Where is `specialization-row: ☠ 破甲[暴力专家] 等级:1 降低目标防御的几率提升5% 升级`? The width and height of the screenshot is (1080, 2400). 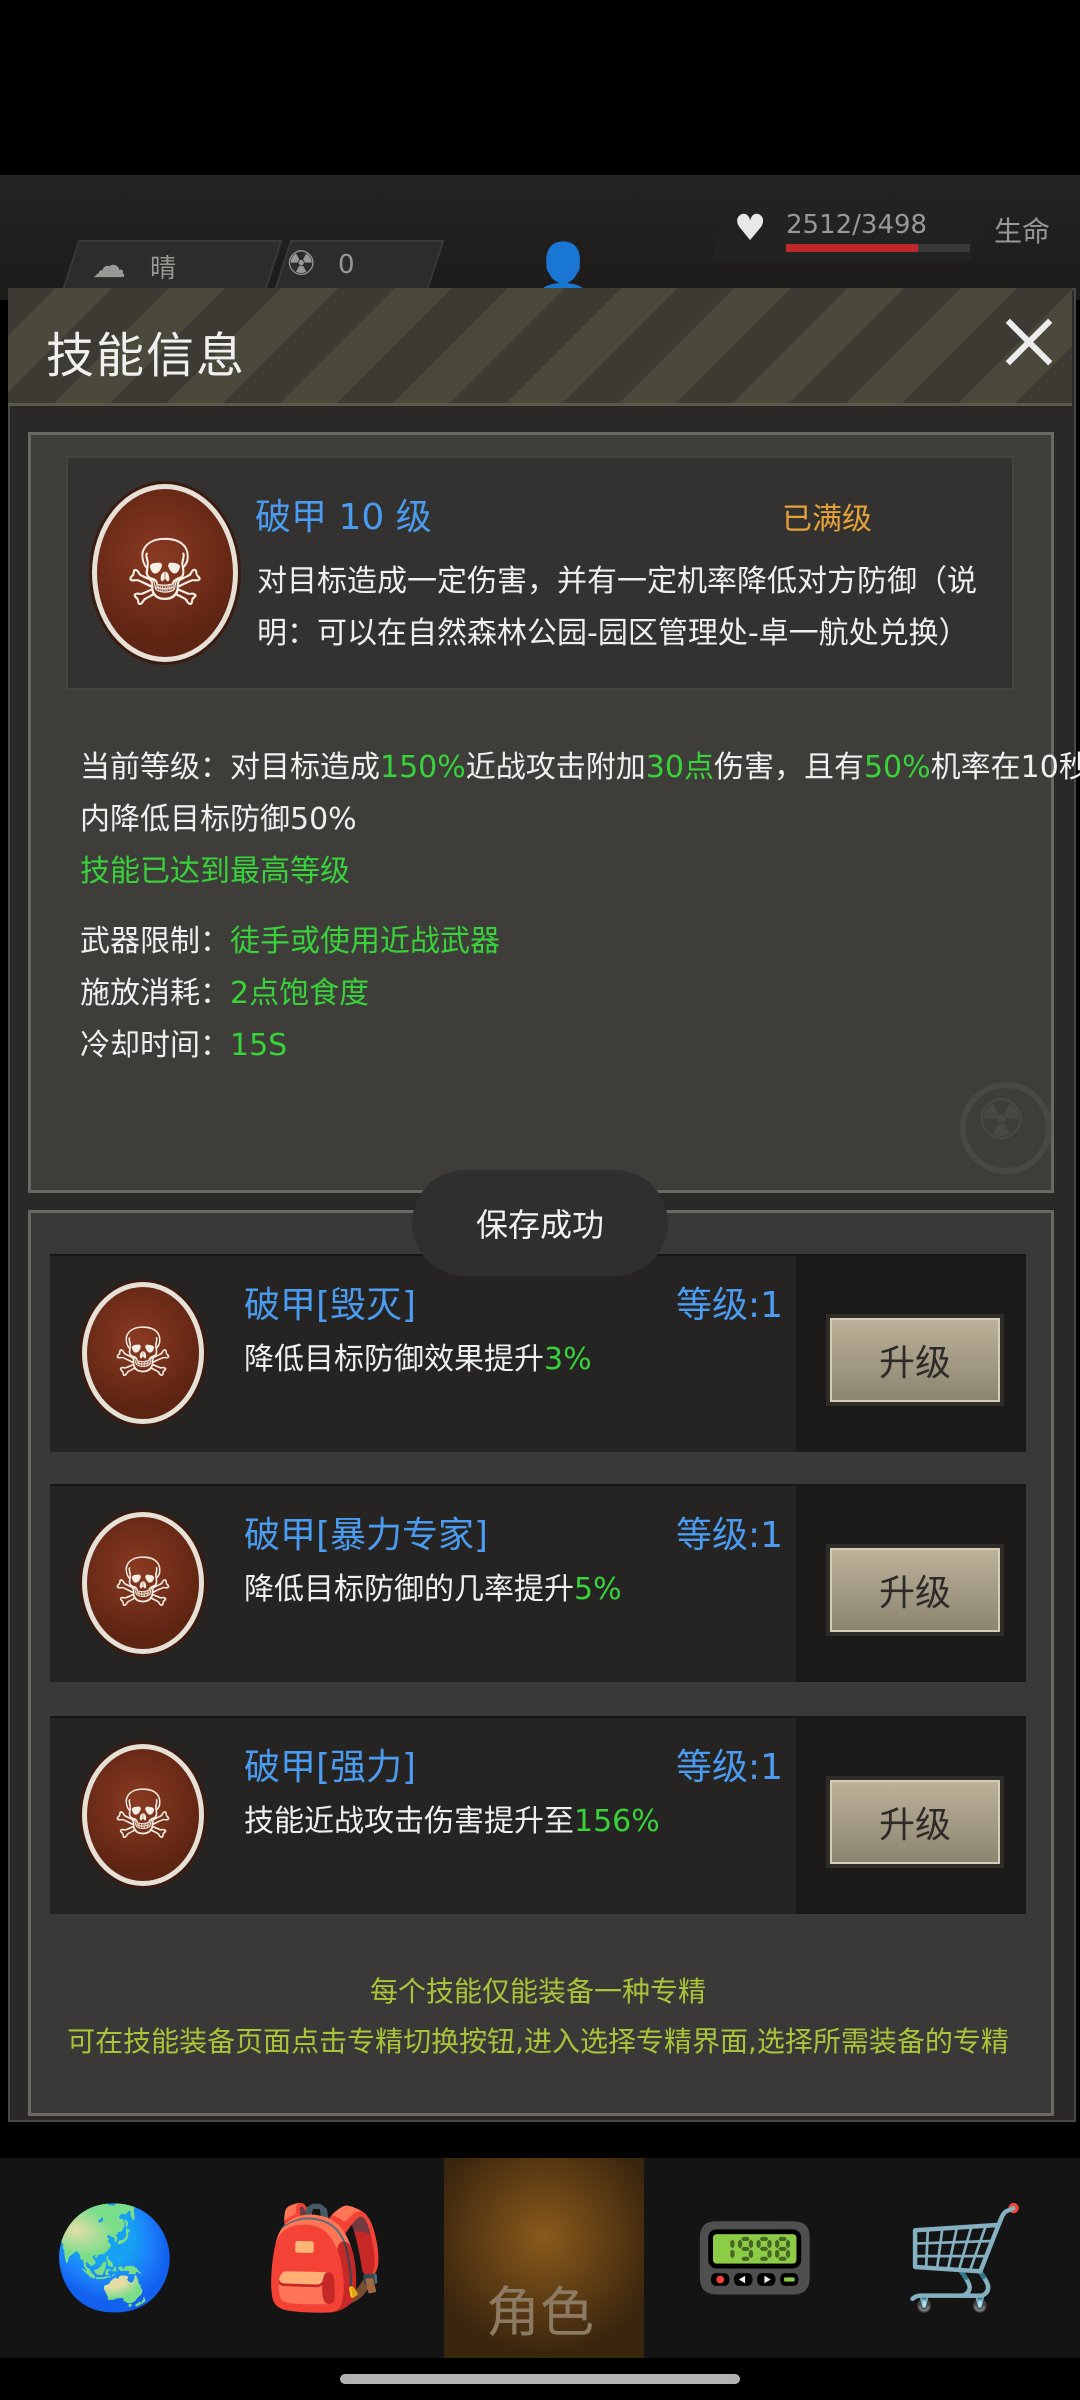 specialization-row: ☠ 破甲[暴力专家] 等级:1 降低目标防御的几率提升5% 升级 is located at coordinates (538, 1583).